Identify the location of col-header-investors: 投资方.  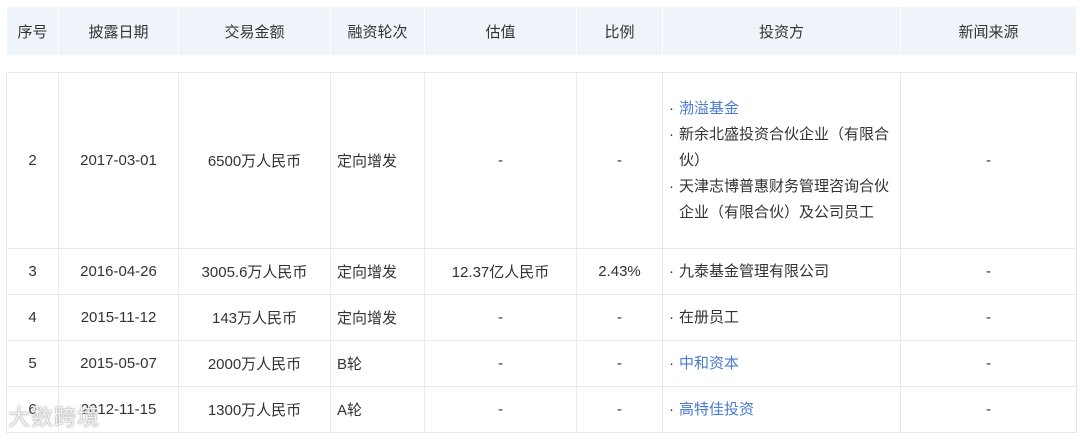
(781, 31).